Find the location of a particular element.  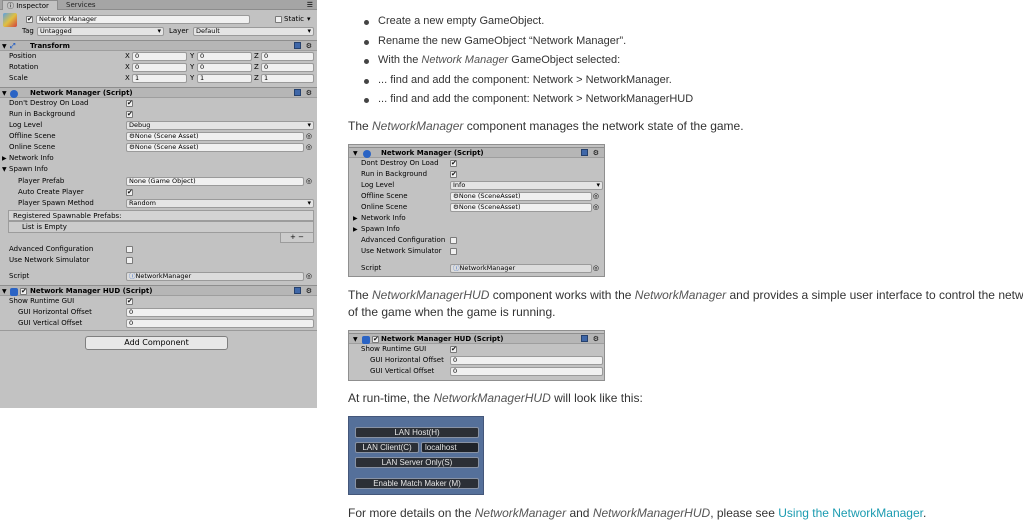

gui-horizontal-offset-label: GUI Horizontal Offset is located at coordinates (55, 312).